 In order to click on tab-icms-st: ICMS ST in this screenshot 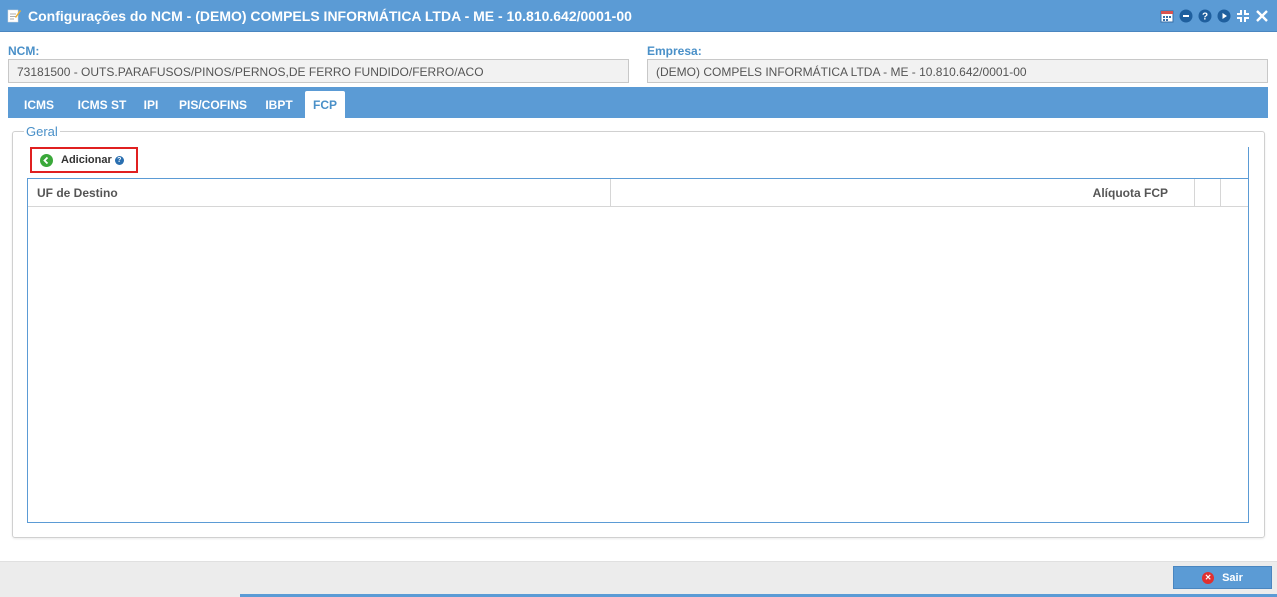, I will do `click(102, 104)`.